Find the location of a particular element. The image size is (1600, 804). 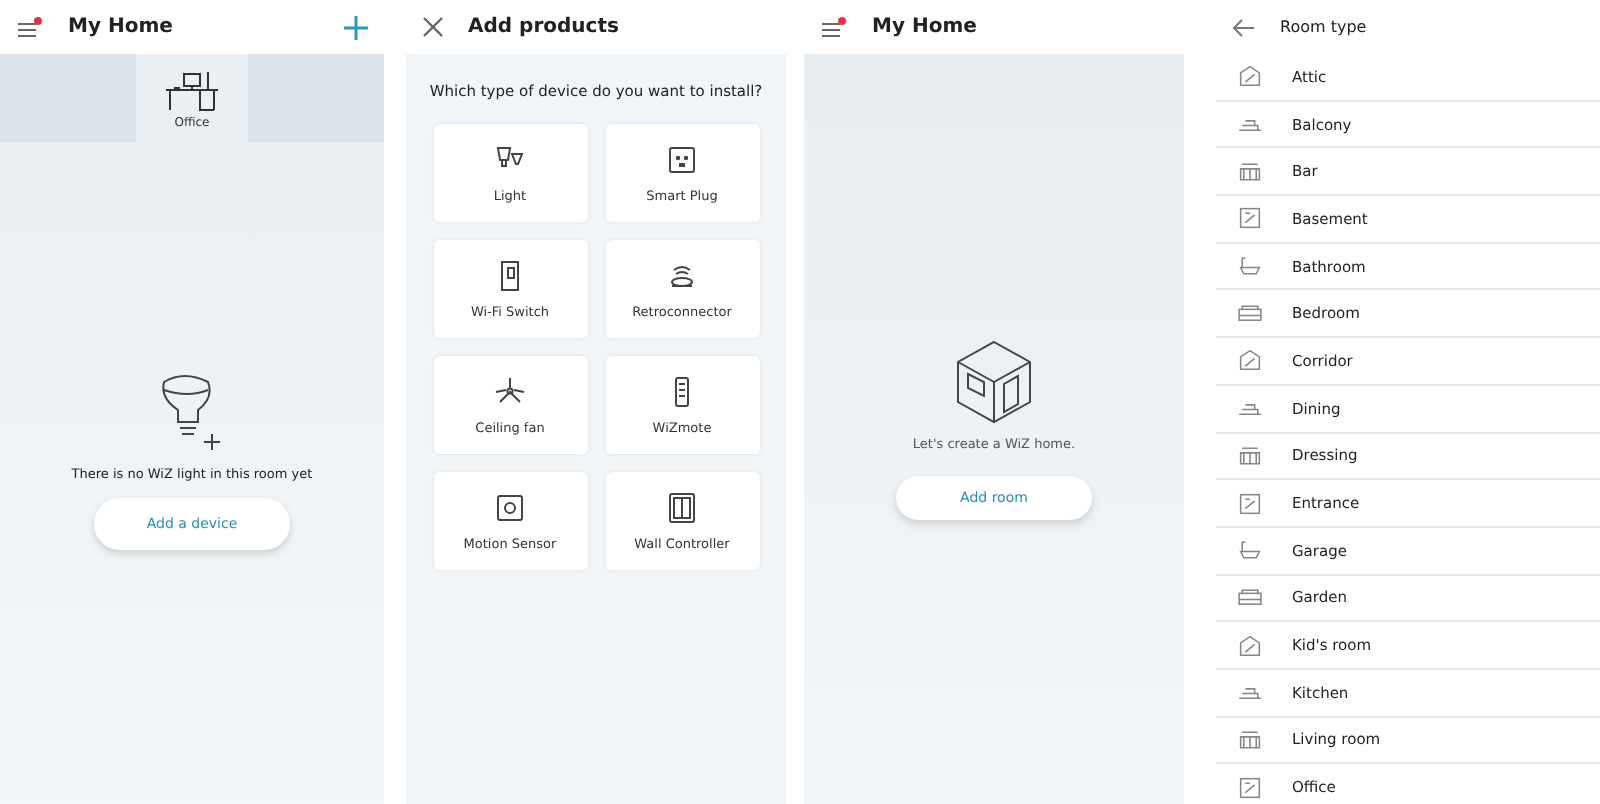

plug-icon is located at coordinates (682, 160).